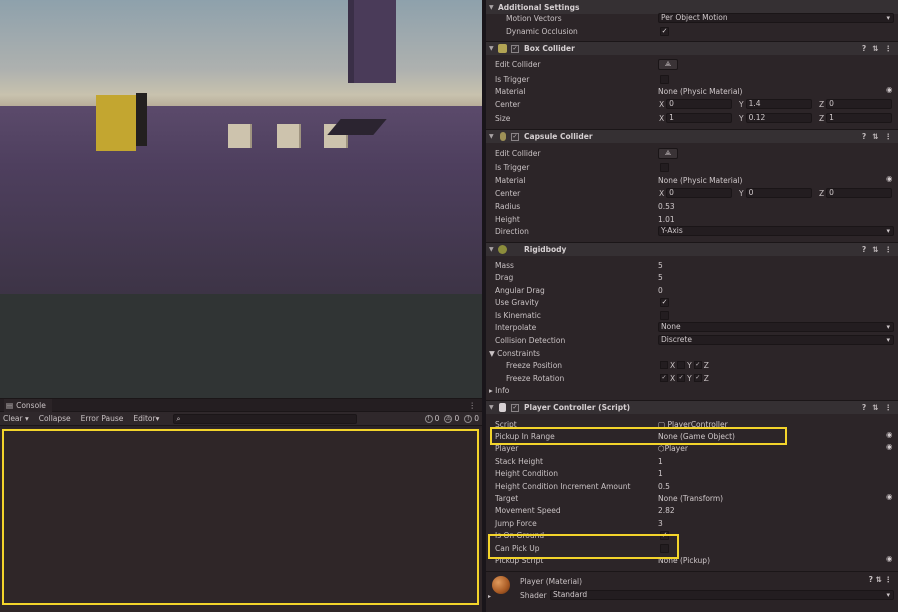  What do you see at coordinates (489, 596) in the screenshot?
I see `material-foldout-icon: ▸` at bounding box center [489, 596].